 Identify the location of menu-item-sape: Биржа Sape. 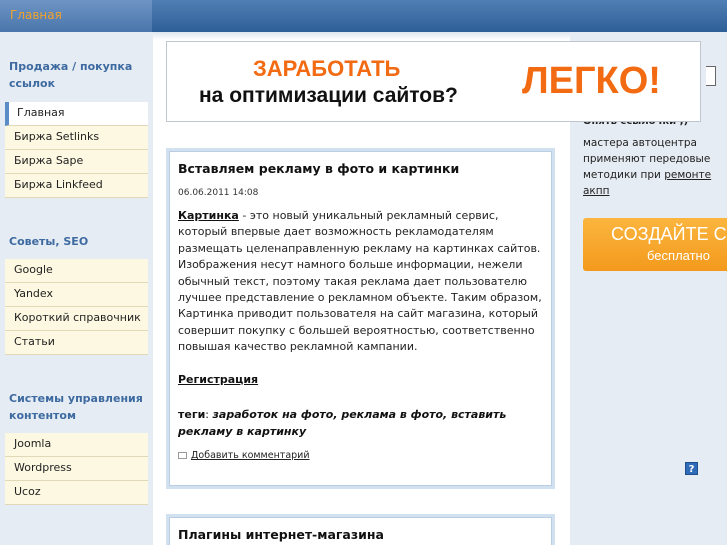
(76, 162).